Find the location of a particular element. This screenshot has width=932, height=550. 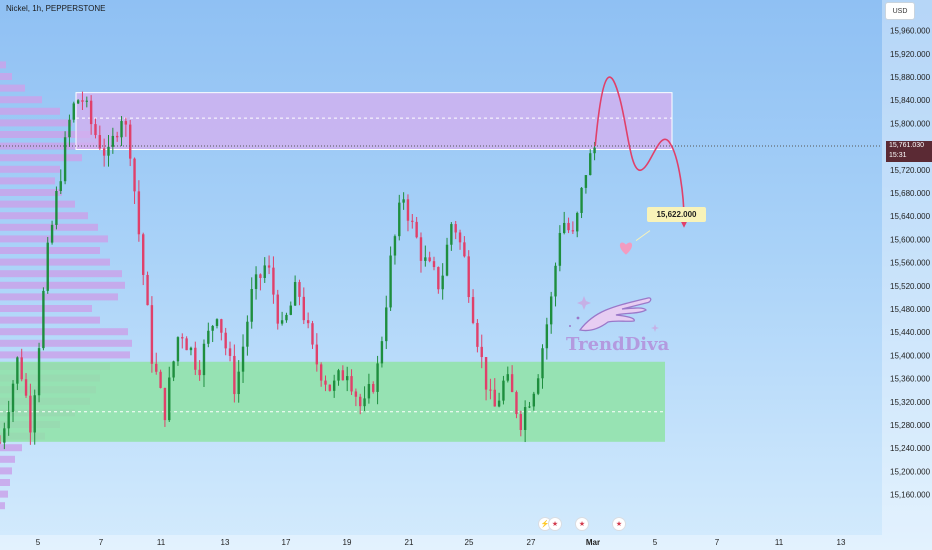

x-tick-label: Mar is located at coordinates (593, 542).